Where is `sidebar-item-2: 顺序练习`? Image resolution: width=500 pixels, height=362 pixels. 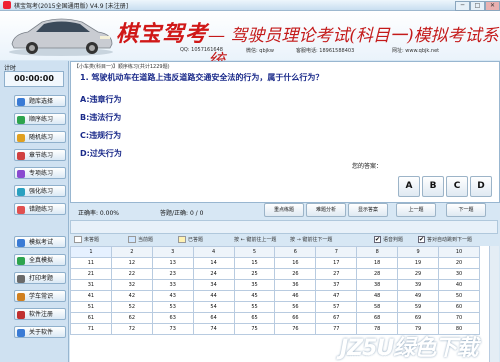 sidebar-item-2: 顺序练习 is located at coordinates (40, 119).